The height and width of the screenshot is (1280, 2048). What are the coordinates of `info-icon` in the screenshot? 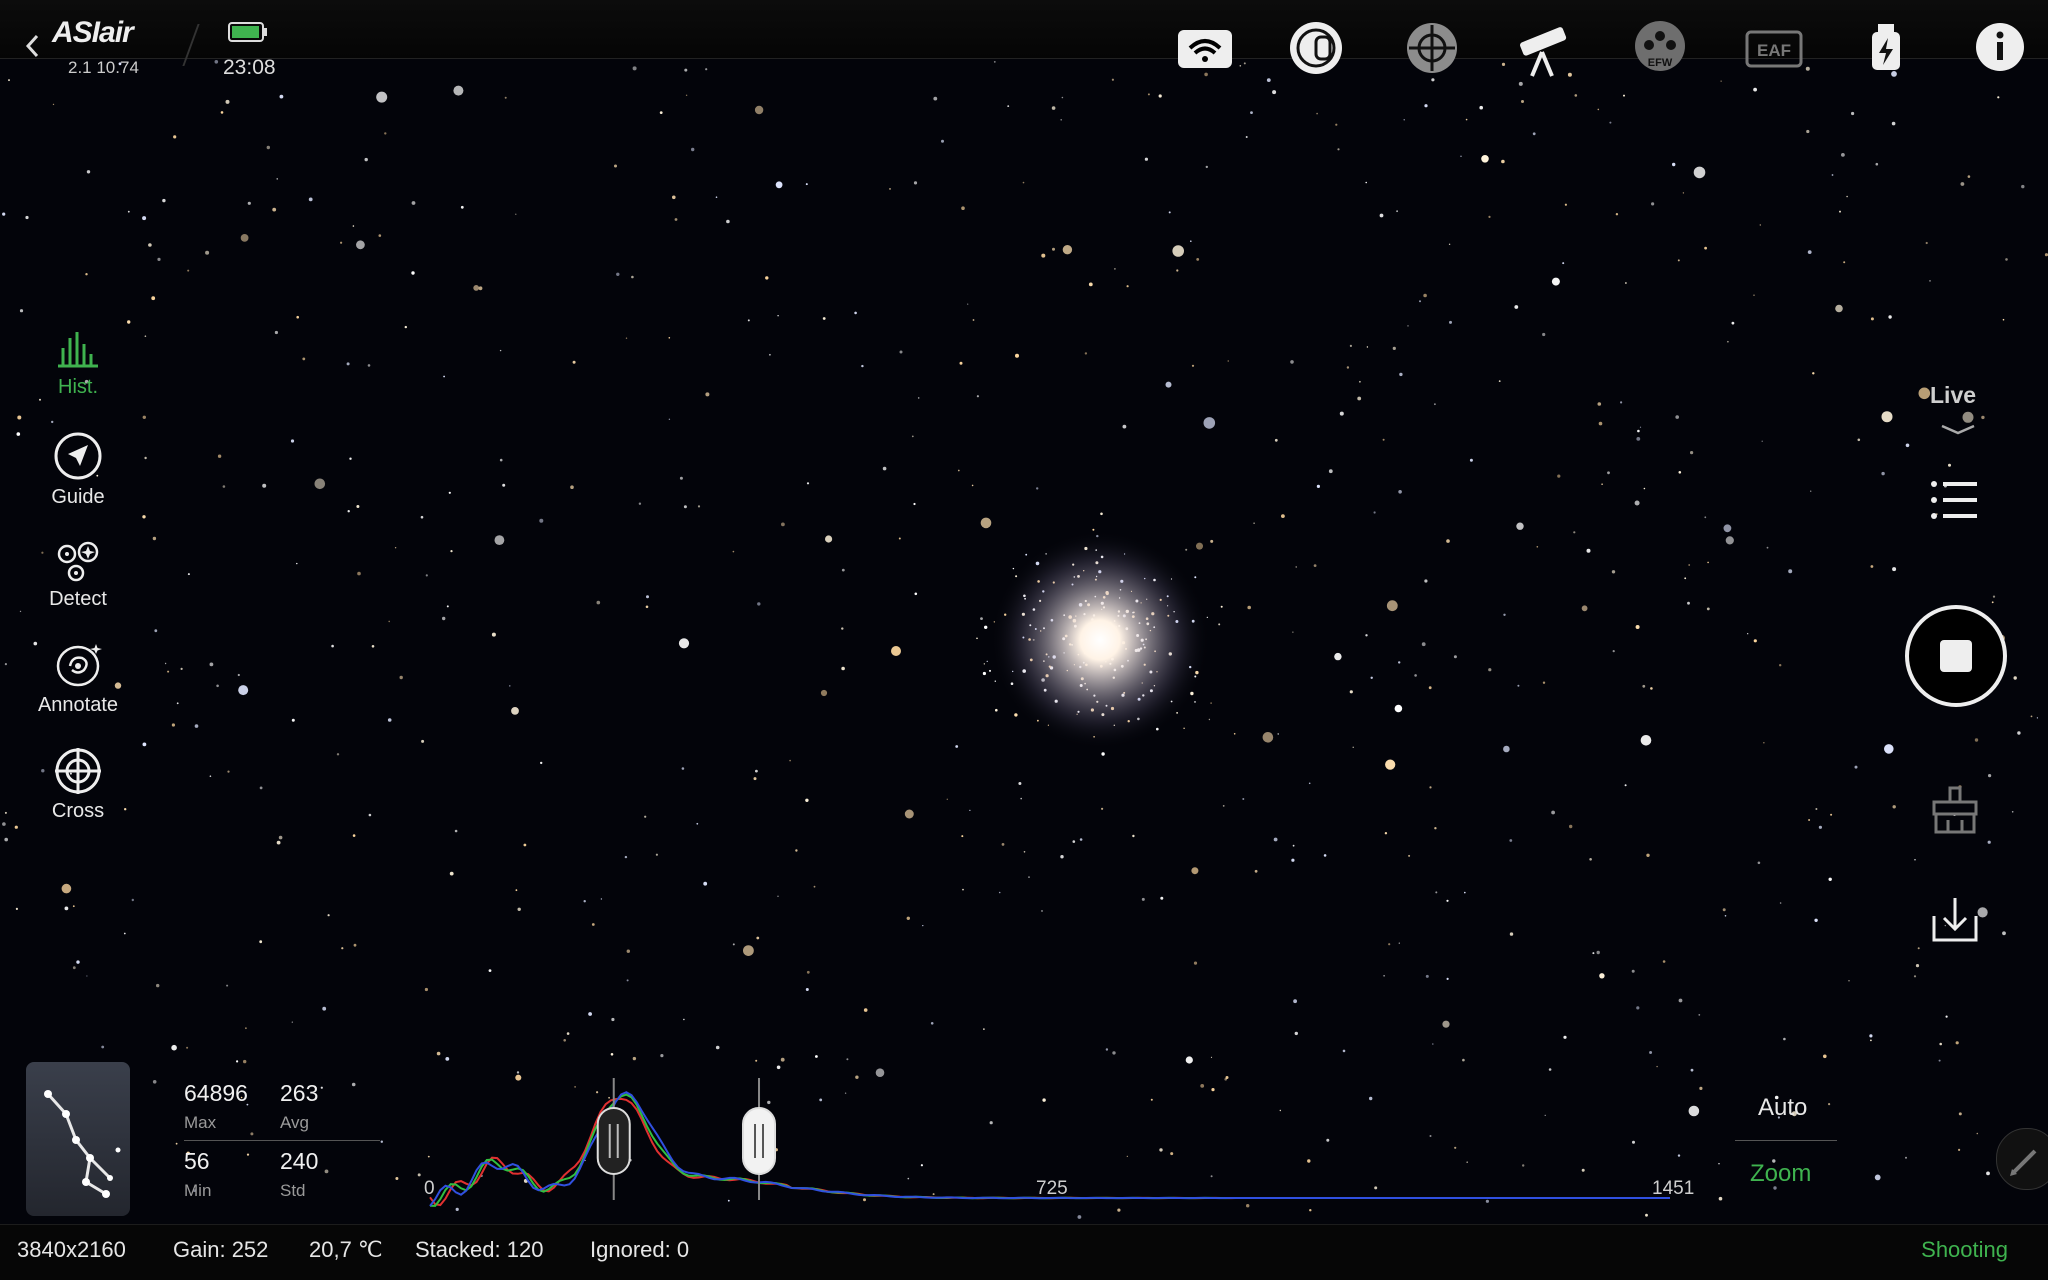 It's located at (2000, 50).